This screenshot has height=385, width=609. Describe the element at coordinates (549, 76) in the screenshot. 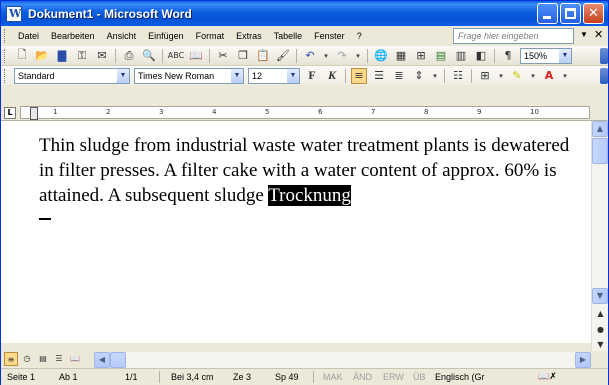

I see `font-color-icon: A` at that location.